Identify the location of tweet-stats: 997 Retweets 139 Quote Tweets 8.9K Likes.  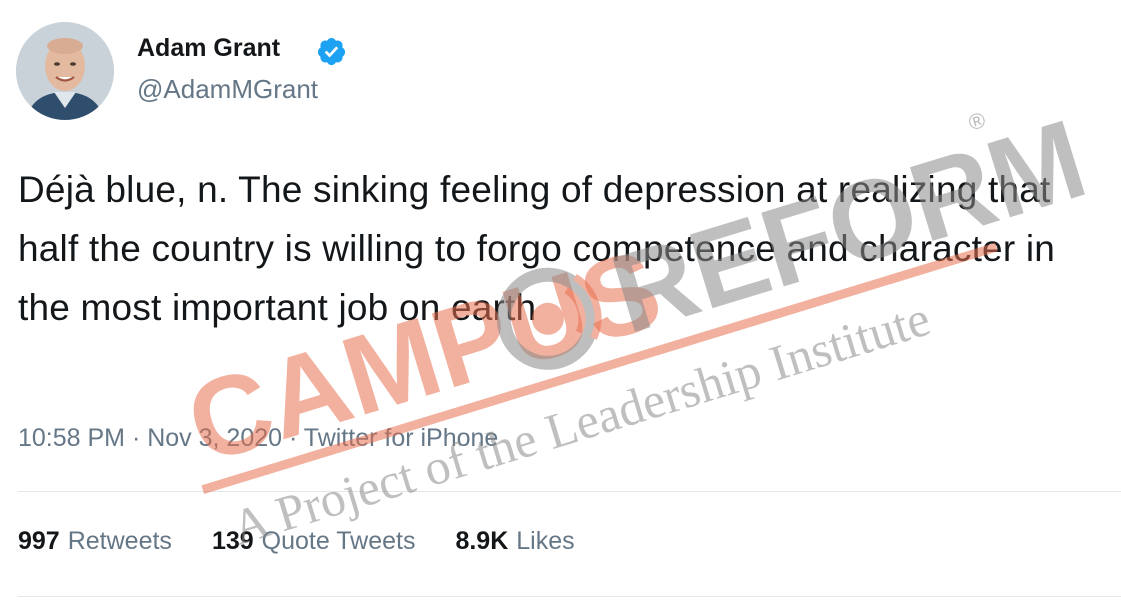
(296, 541).